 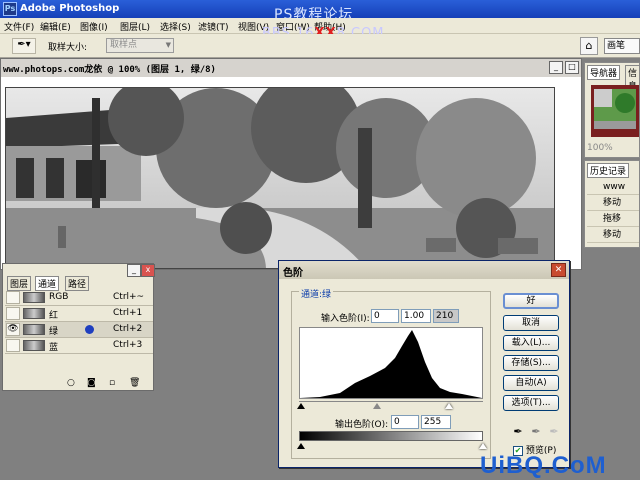 What do you see at coordinates (446, 316) in the screenshot?
I see `input-white-field: 210` at bounding box center [446, 316].